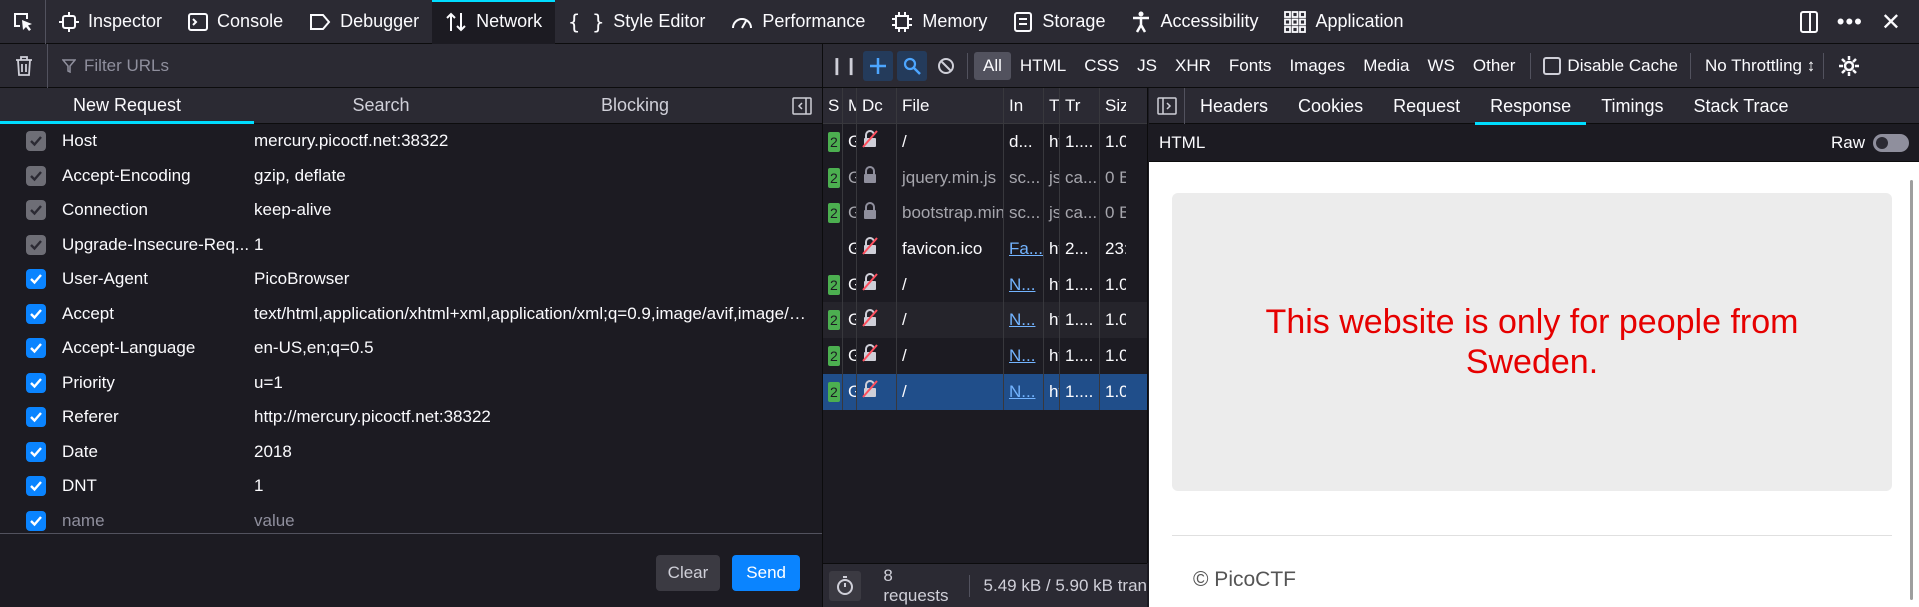 The image size is (1919, 607). Describe the element at coordinates (850, 105) in the screenshot. I see `column-method: M` at that location.